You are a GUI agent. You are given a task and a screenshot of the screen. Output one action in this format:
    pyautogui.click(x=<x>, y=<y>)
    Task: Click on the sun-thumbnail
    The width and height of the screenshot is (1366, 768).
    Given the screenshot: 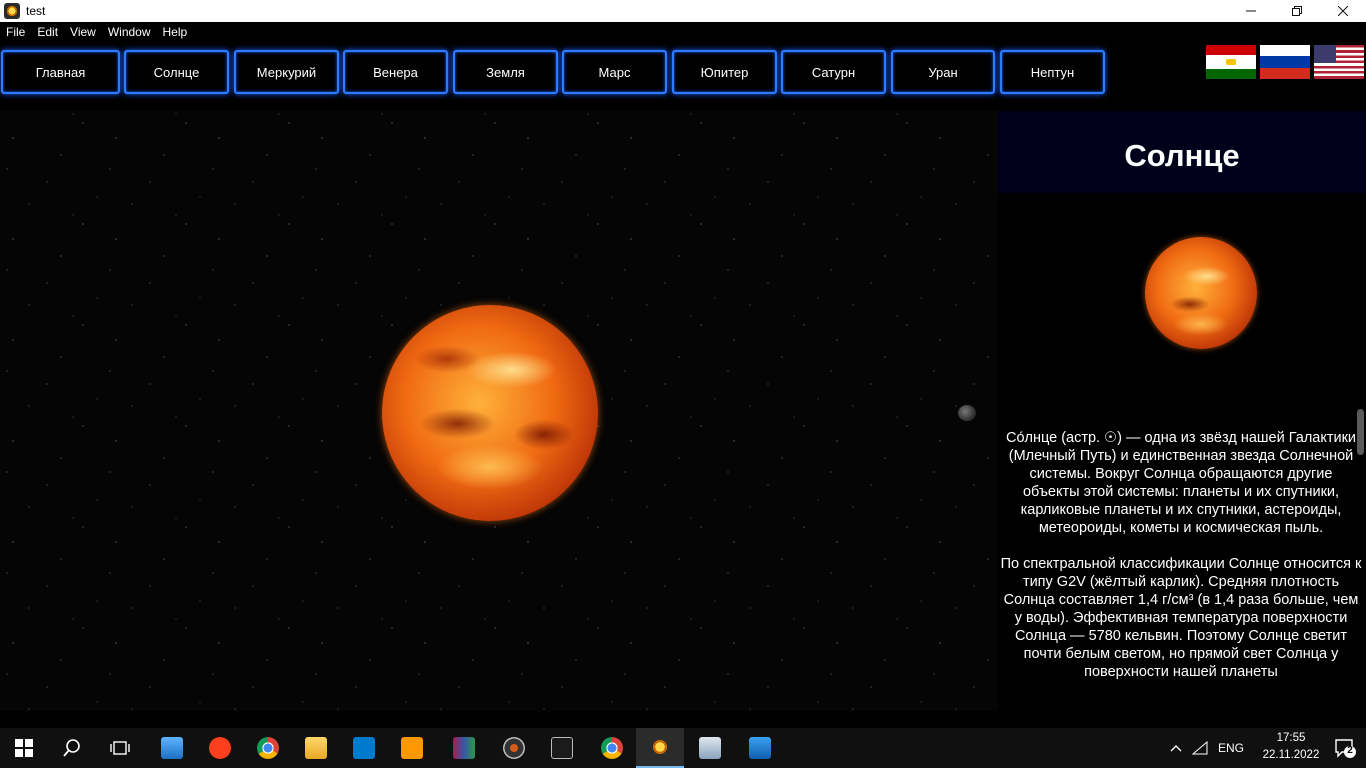 What is the action you would take?
    pyautogui.click(x=1201, y=293)
    